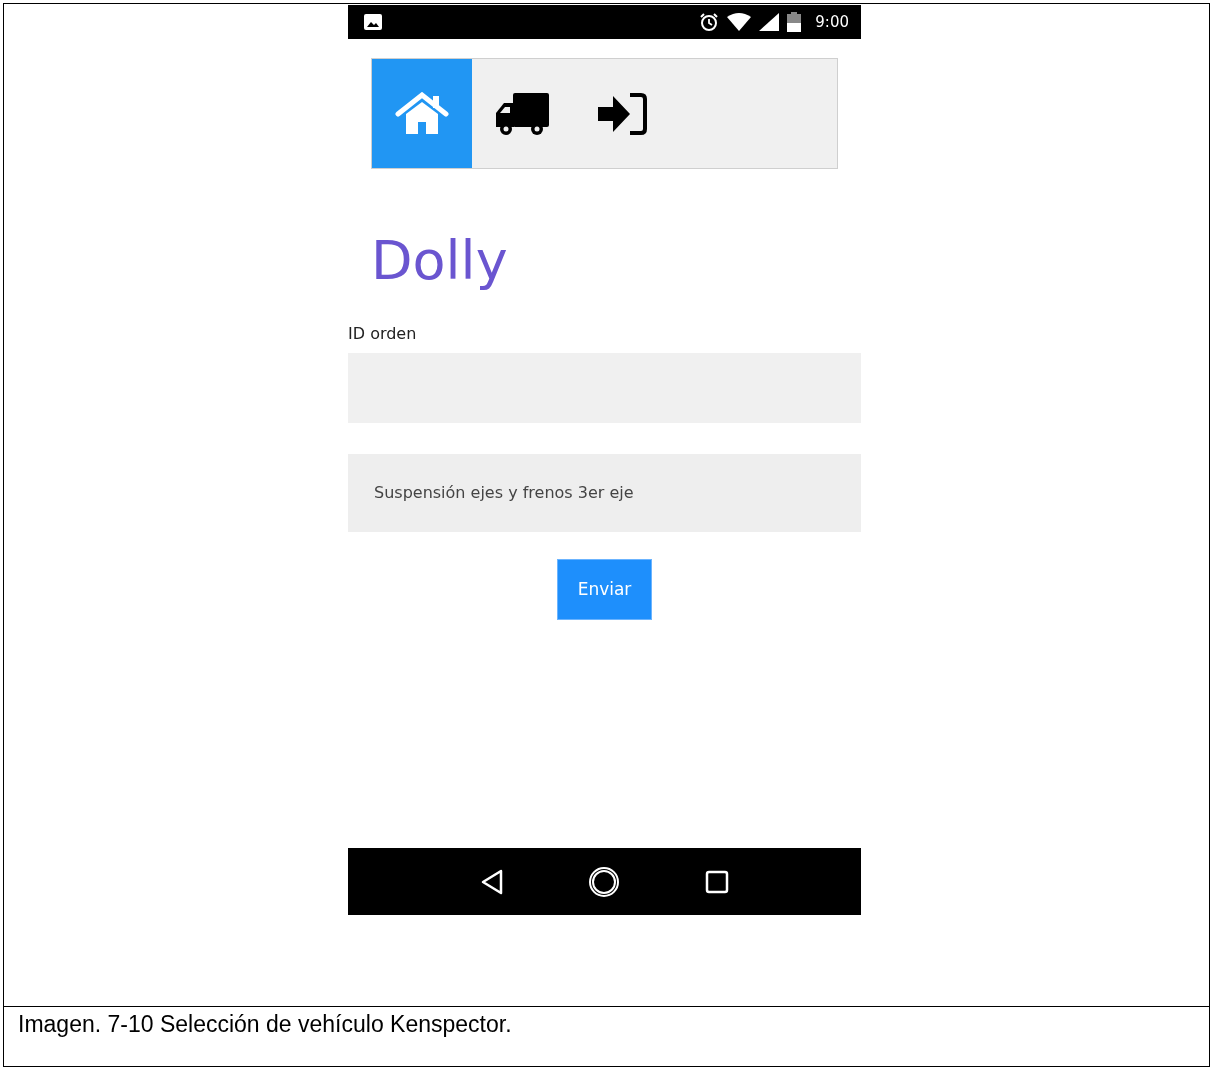 The width and height of the screenshot is (1212, 1070). What do you see at coordinates (522, 113) in the screenshot?
I see `truck-icon` at bounding box center [522, 113].